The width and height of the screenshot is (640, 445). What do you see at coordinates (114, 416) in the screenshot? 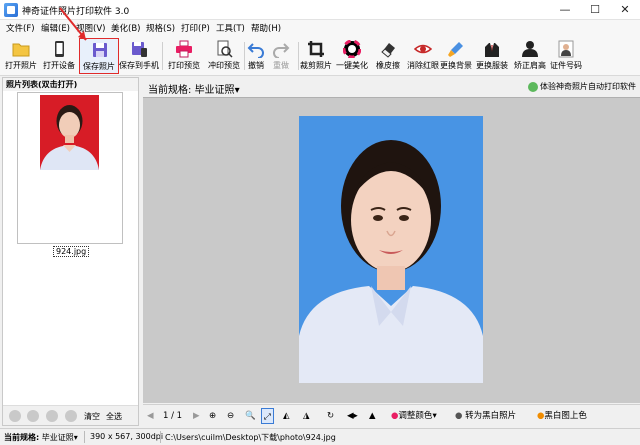
I see `select-all-button: 全选` at bounding box center [114, 416].